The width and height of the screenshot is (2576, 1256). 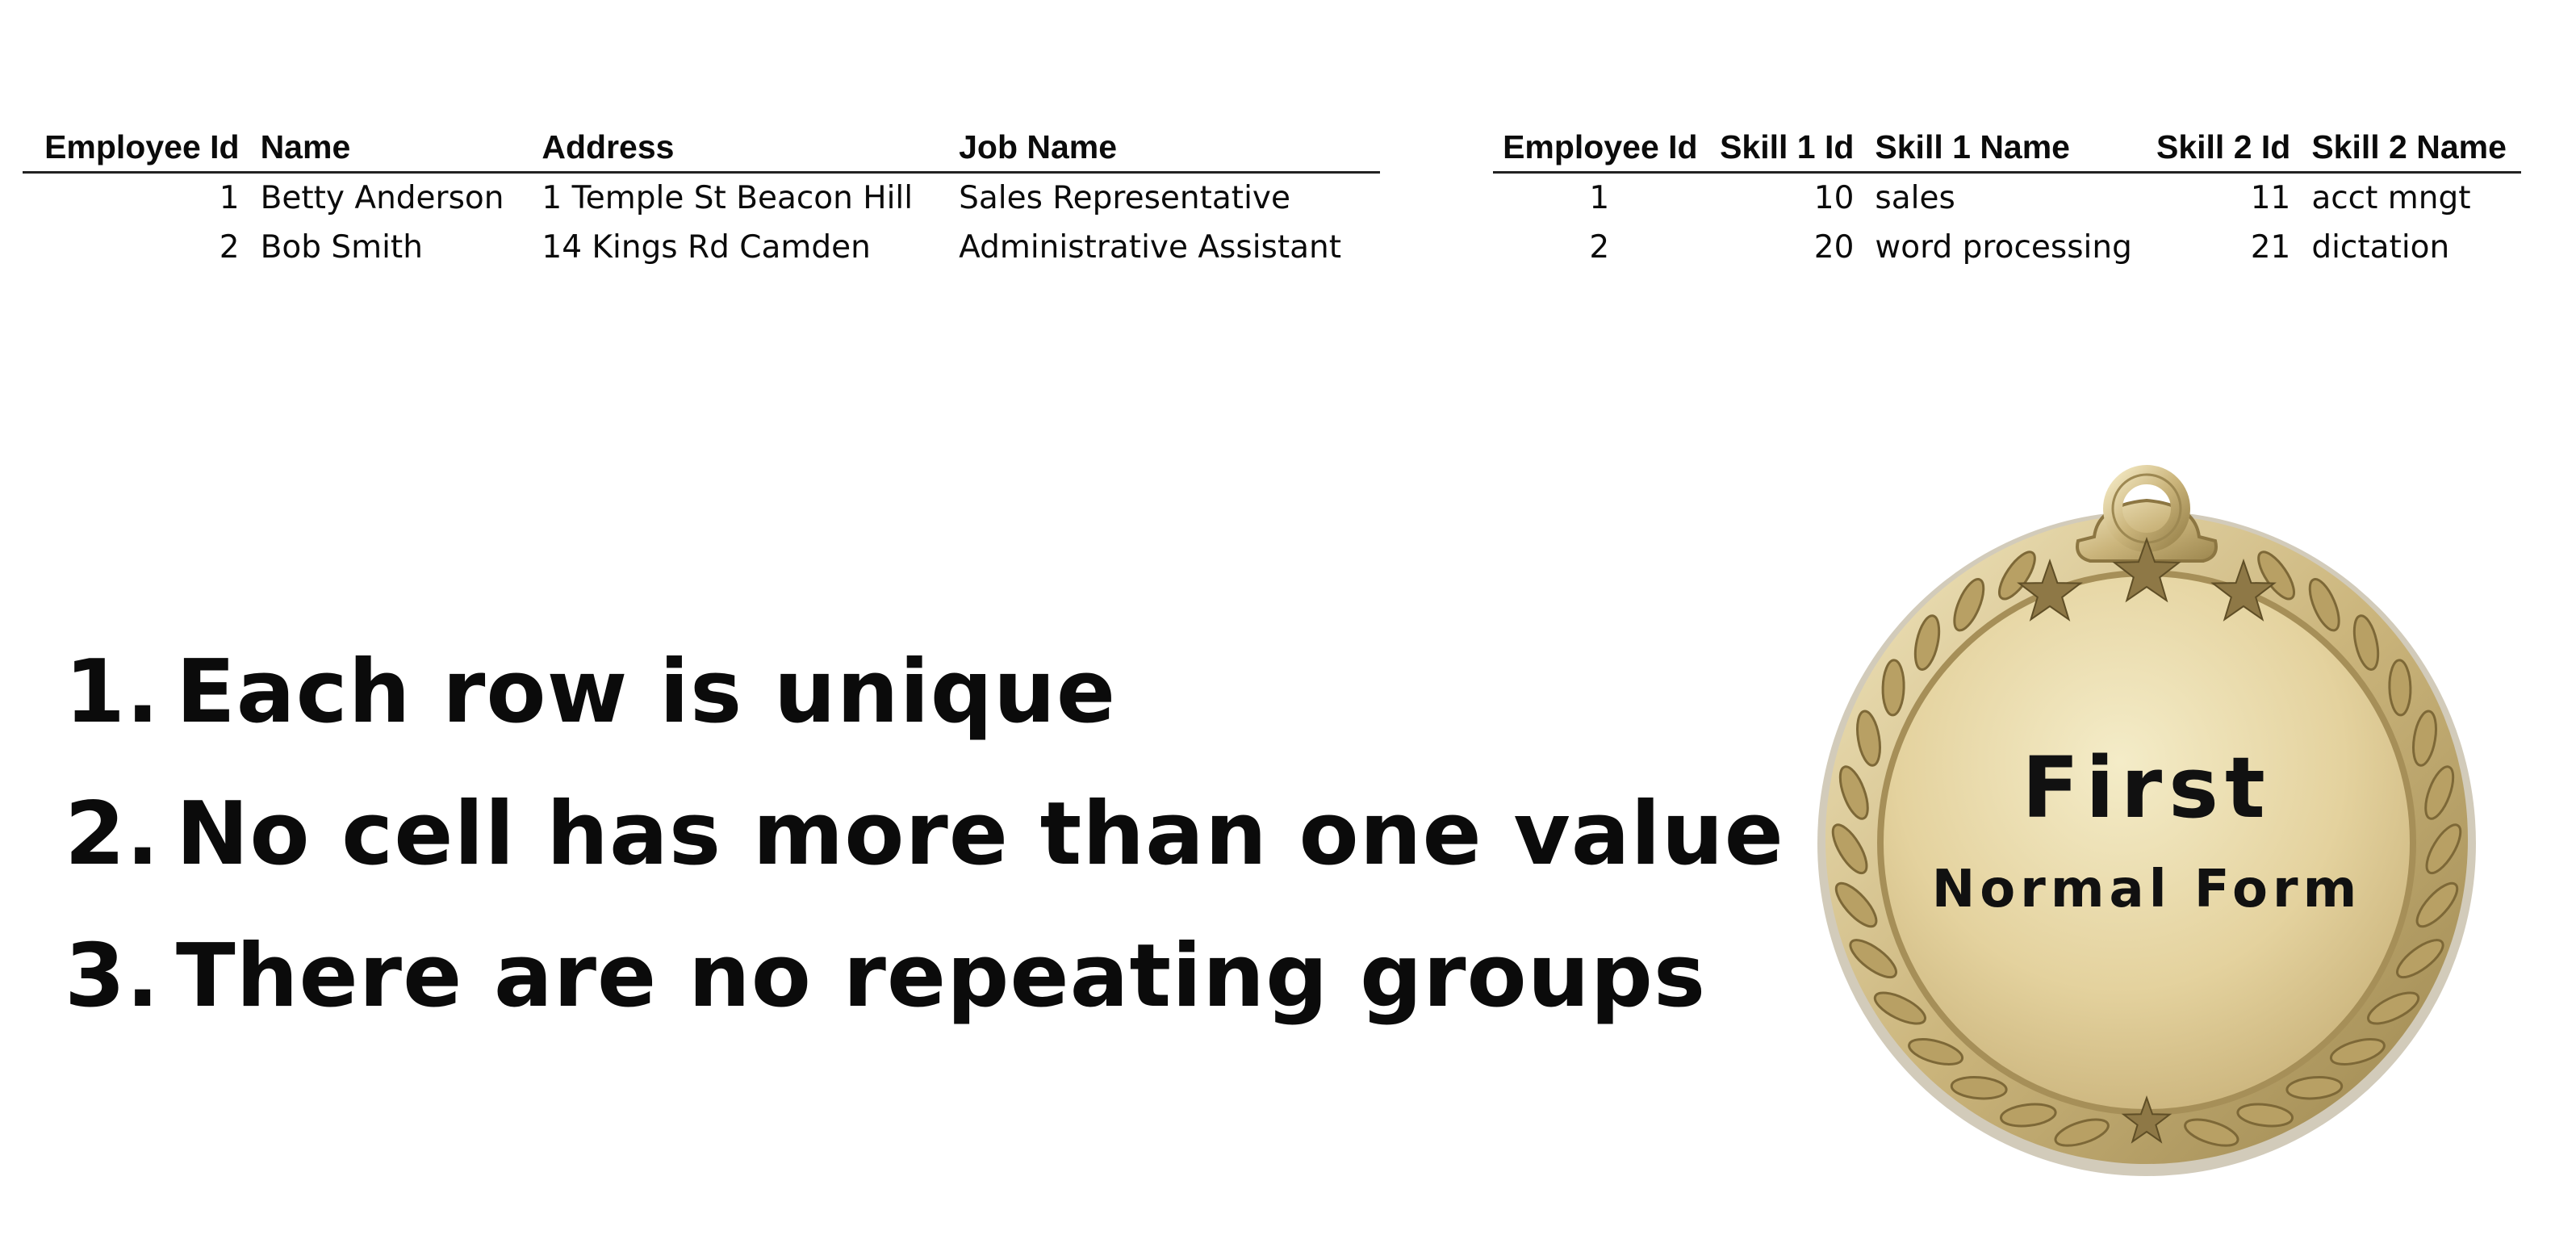 What do you see at coordinates (2380, 247) in the screenshot?
I see `table-cell: dictation` at bounding box center [2380, 247].